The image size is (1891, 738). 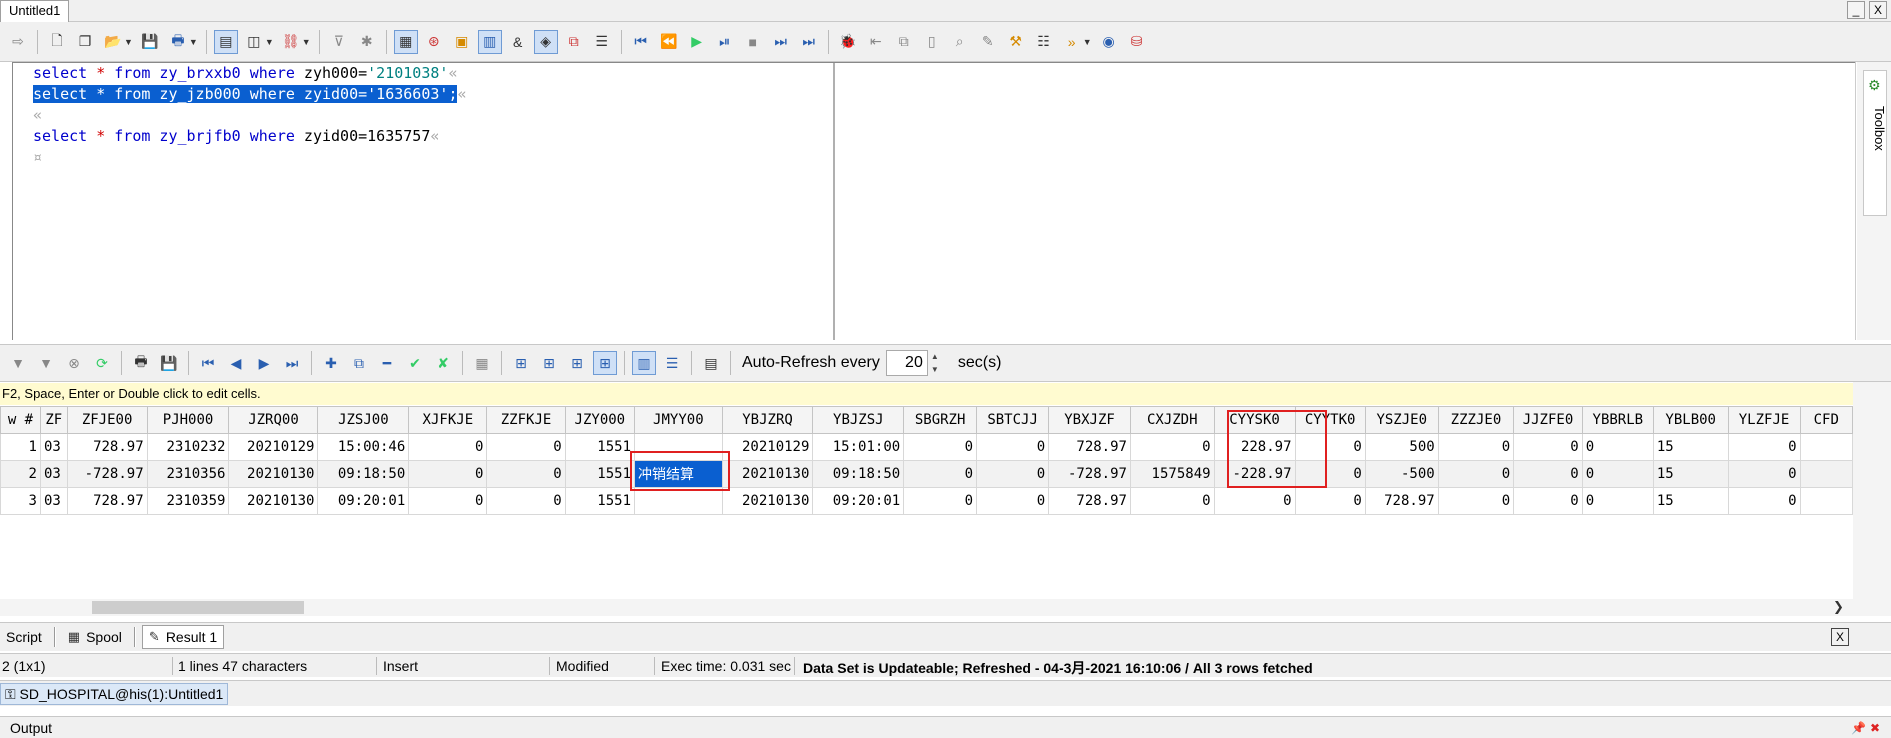 What do you see at coordinates (254, 42) in the screenshot?
I see `split-view-icon: ◫` at bounding box center [254, 42].